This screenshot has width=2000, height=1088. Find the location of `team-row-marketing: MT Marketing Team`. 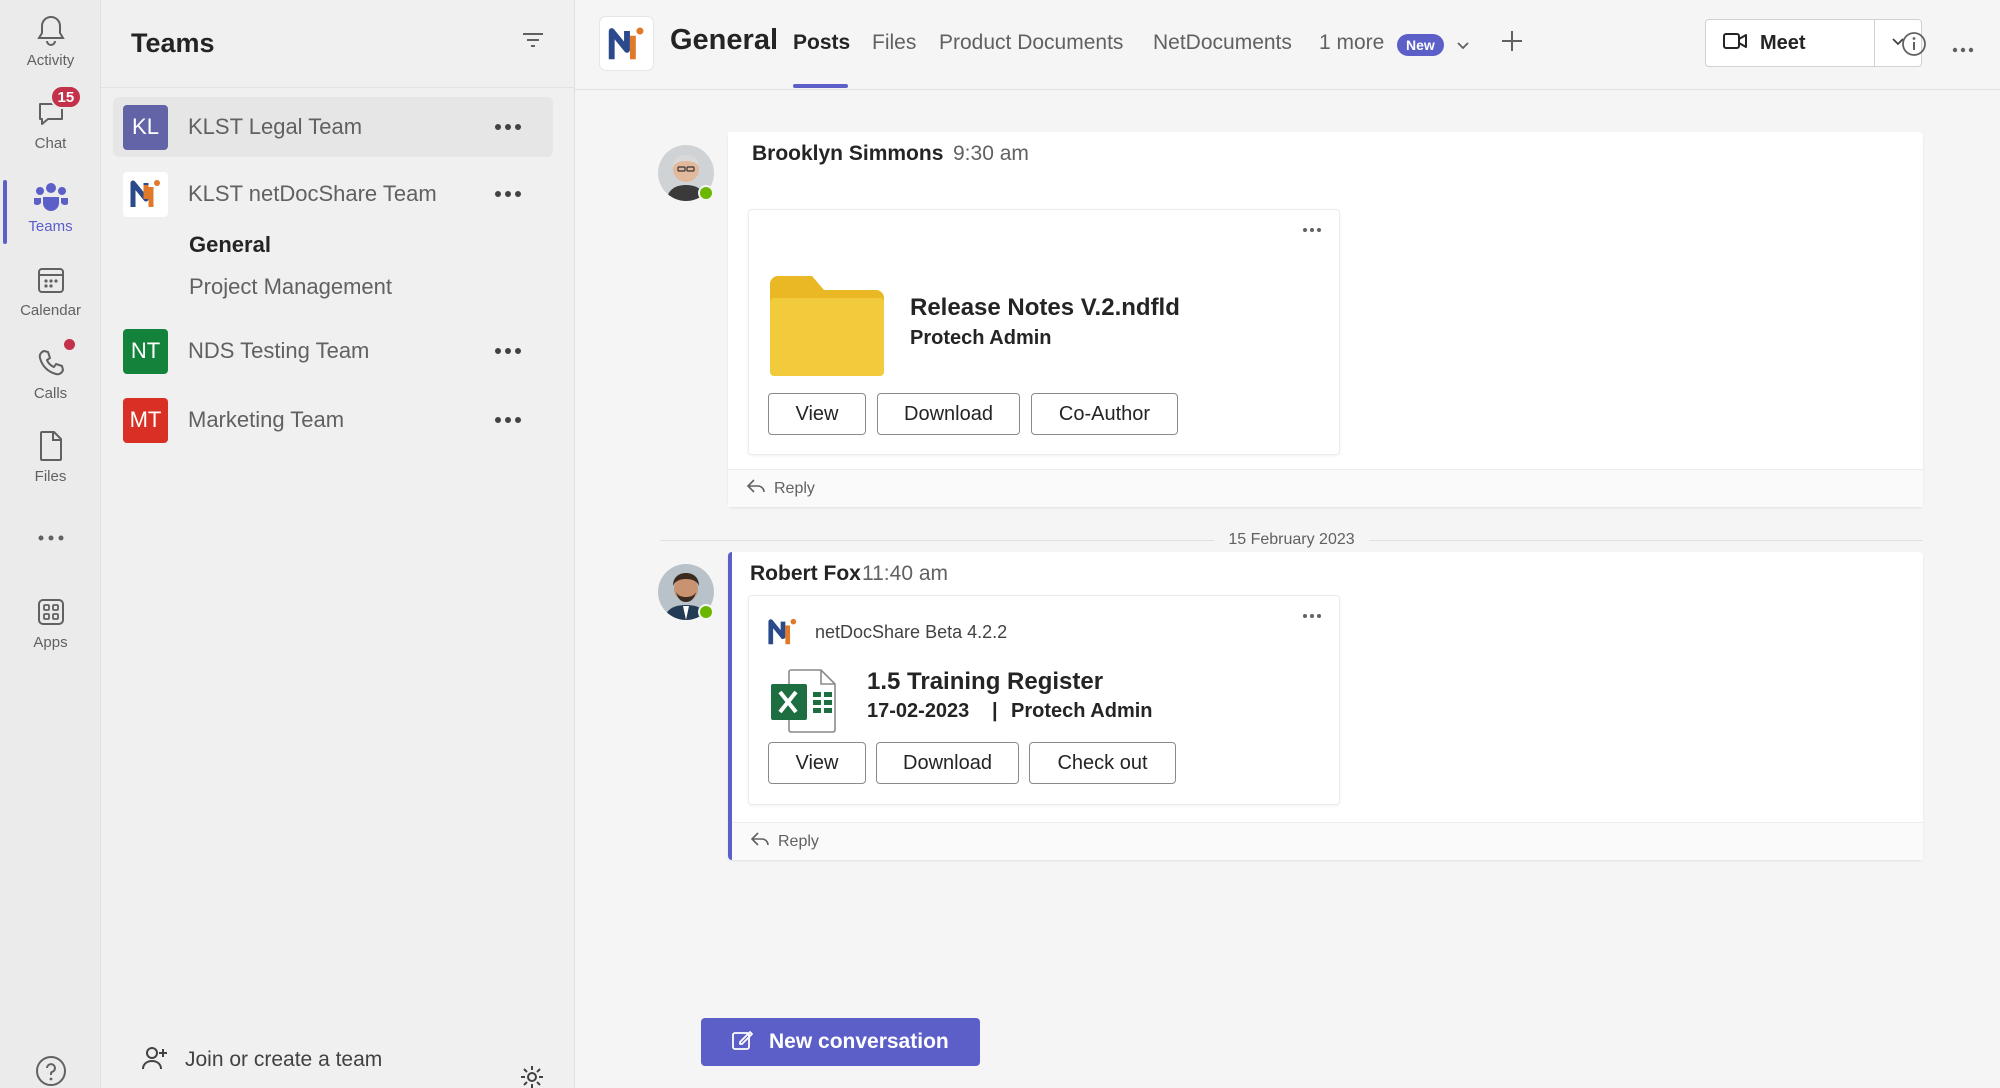

team-row-marketing: MT Marketing Team is located at coordinates (333, 420).